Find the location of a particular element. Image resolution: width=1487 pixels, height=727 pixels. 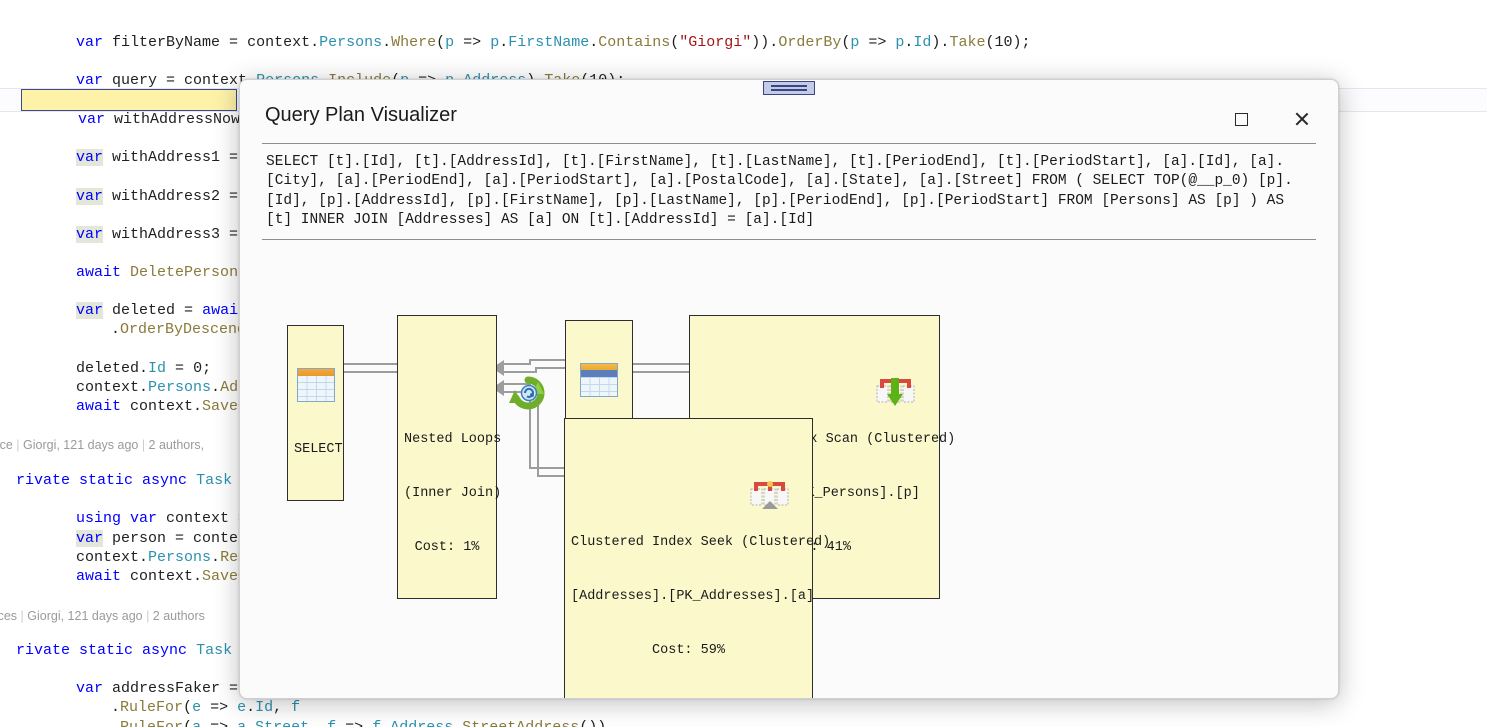

close-icon is located at coordinates (1301, 119).